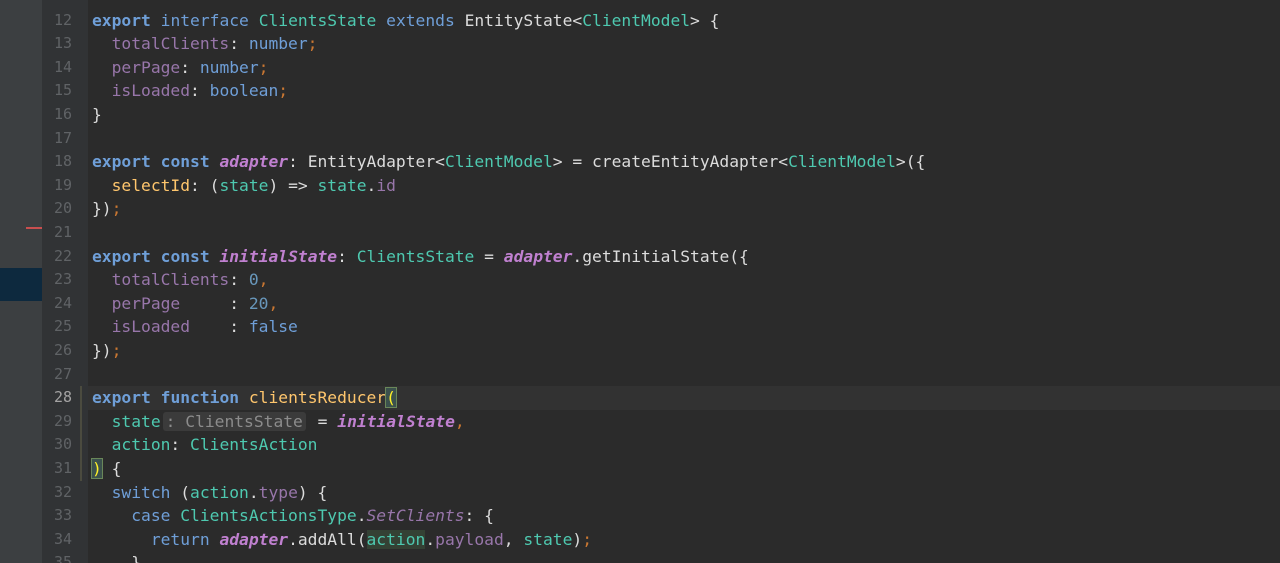  I want to click on code-line: perPage: number;, so click(180, 68).